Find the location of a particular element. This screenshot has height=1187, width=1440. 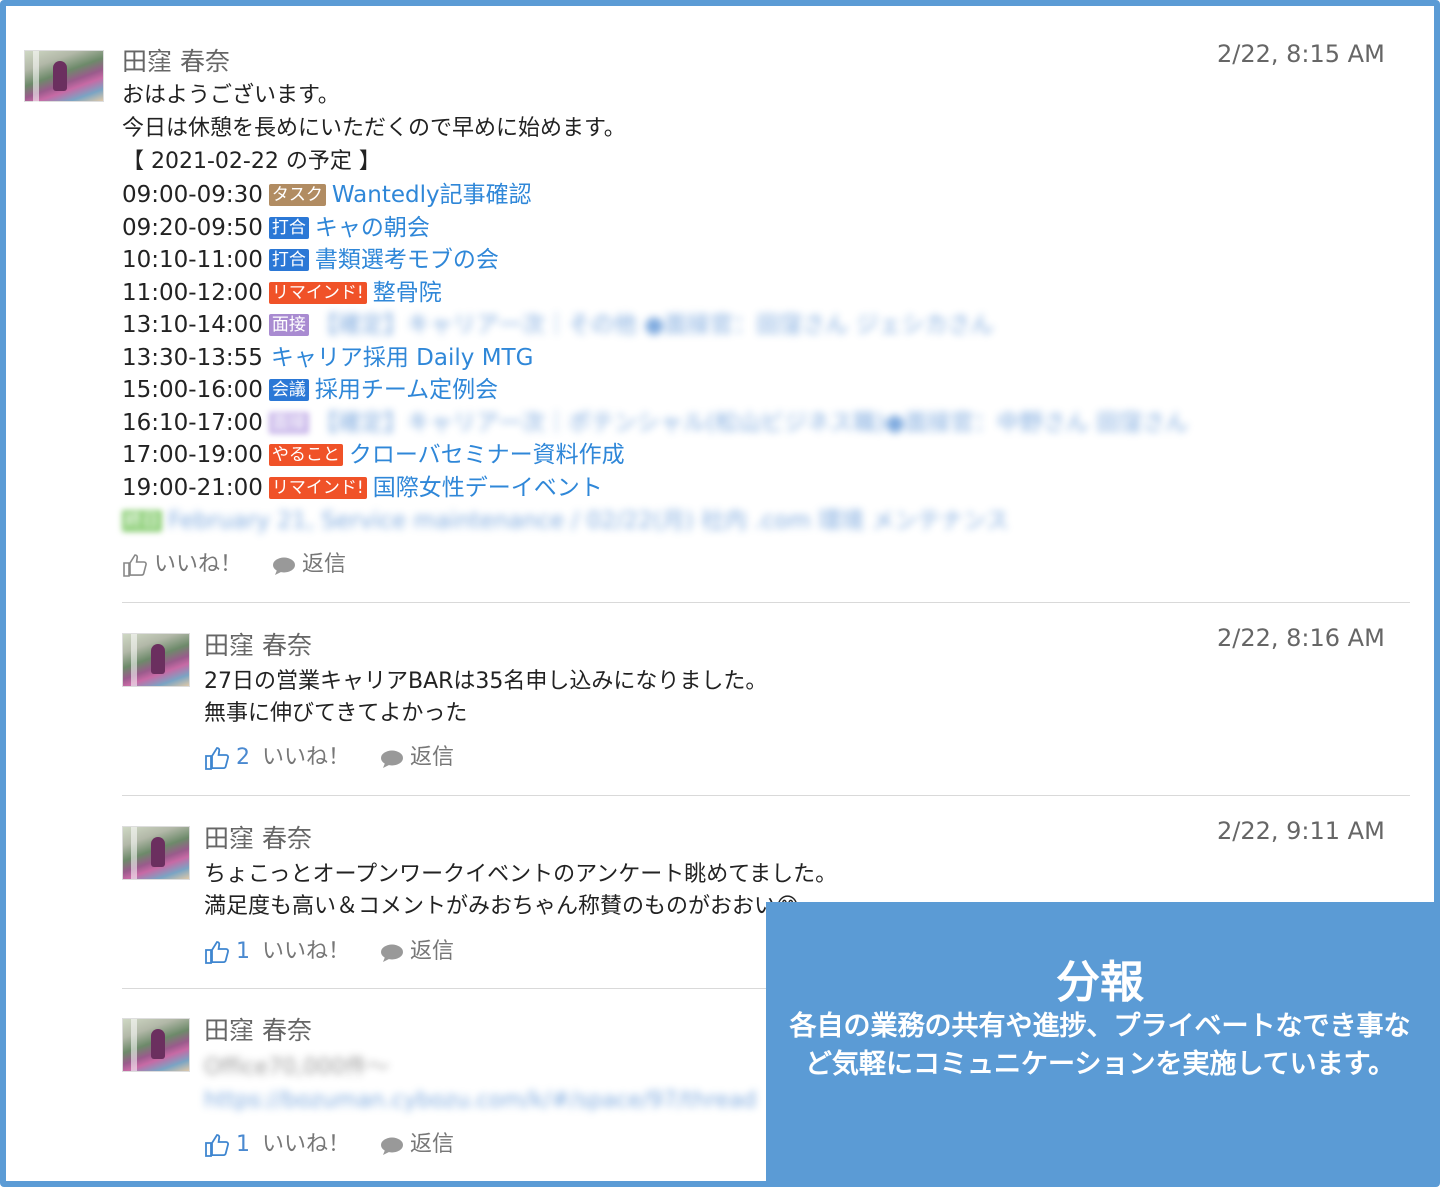

schedule-event-link: Wantedly記事確認 is located at coordinates (432, 195).